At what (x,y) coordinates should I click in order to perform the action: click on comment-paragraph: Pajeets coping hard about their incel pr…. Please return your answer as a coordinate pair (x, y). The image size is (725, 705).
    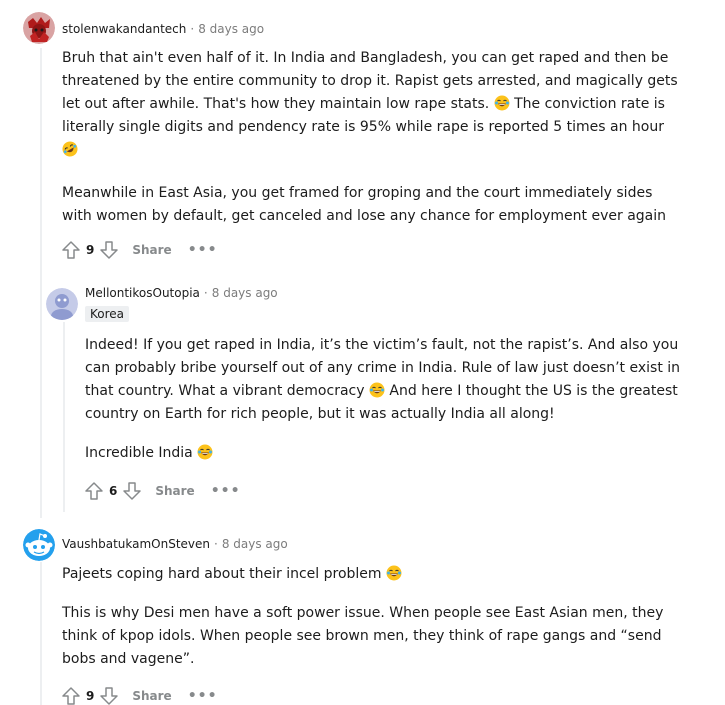
    Looking at the image, I should click on (387, 574).